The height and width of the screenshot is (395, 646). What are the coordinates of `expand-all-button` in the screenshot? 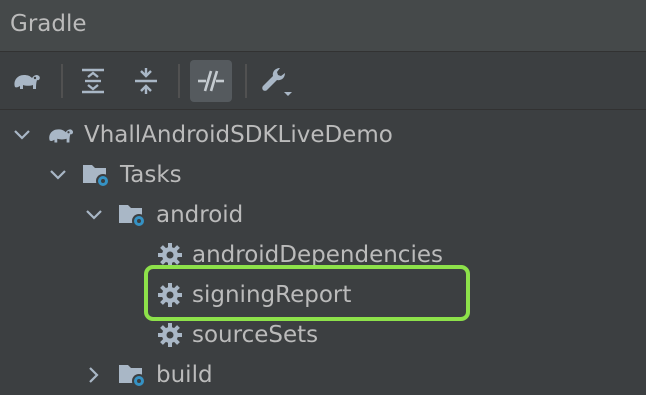 It's located at (93, 81).